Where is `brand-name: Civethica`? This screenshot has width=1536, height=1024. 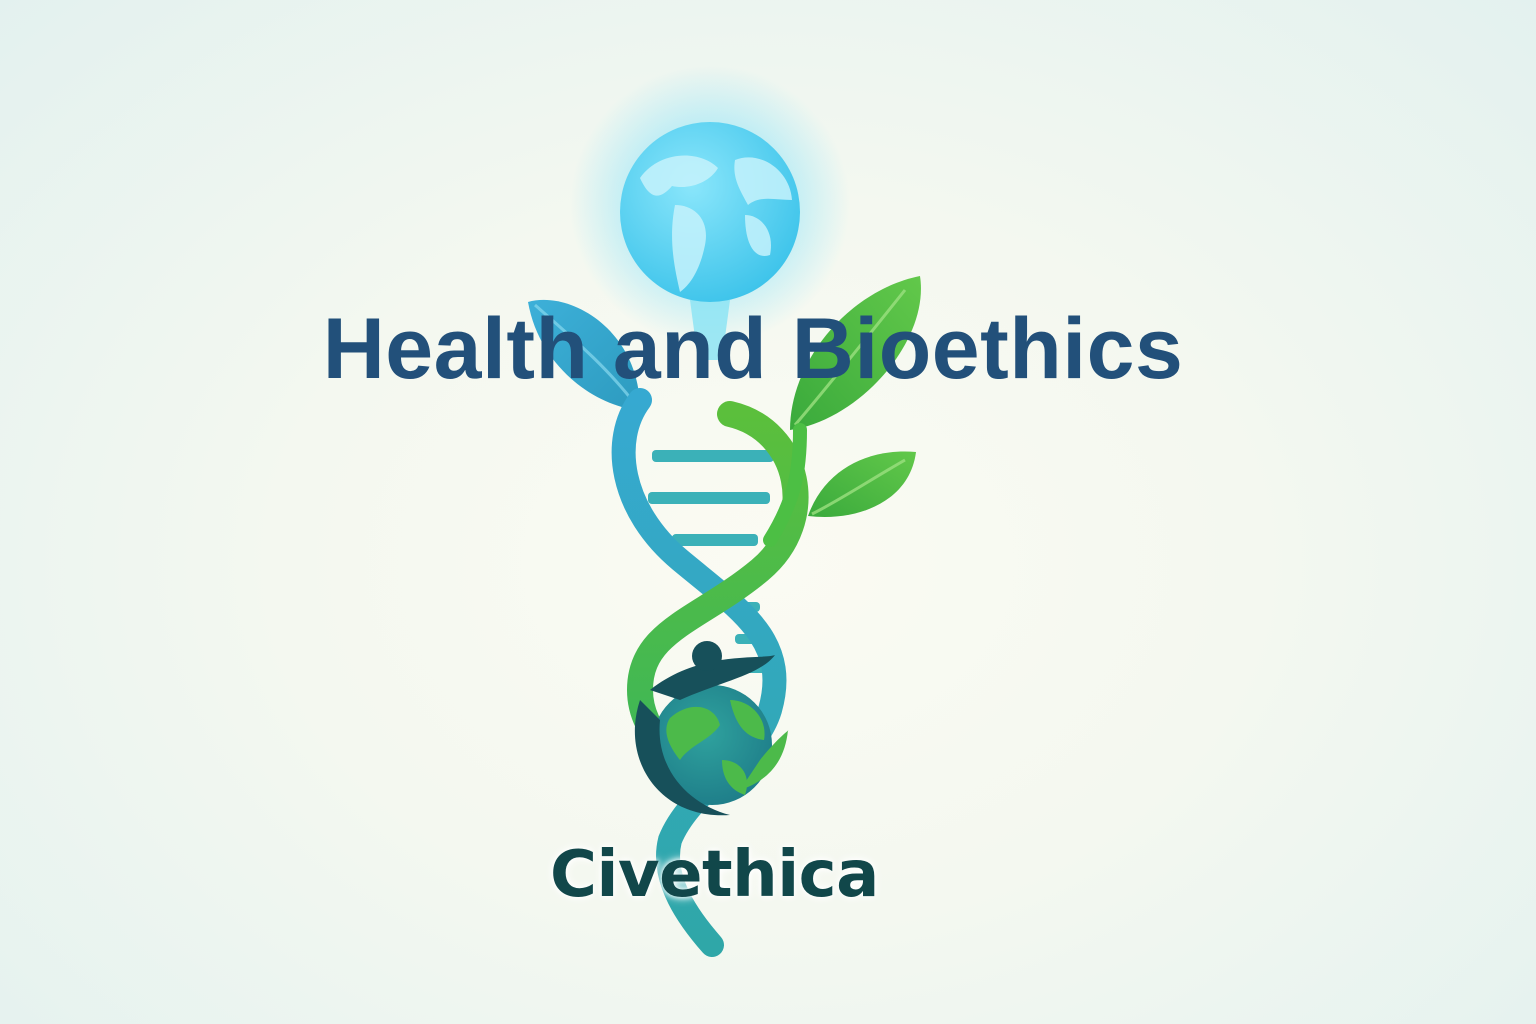 brand-name: Civethica is located at coordinates (714, 875).